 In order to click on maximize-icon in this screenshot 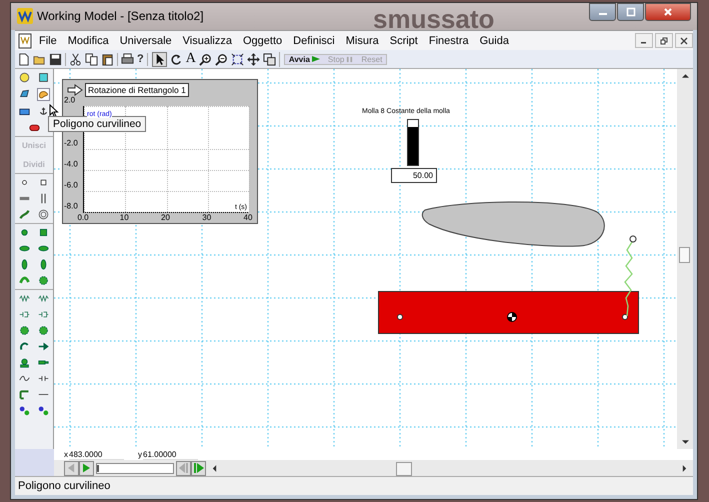, I will do `click(631, 12)`.